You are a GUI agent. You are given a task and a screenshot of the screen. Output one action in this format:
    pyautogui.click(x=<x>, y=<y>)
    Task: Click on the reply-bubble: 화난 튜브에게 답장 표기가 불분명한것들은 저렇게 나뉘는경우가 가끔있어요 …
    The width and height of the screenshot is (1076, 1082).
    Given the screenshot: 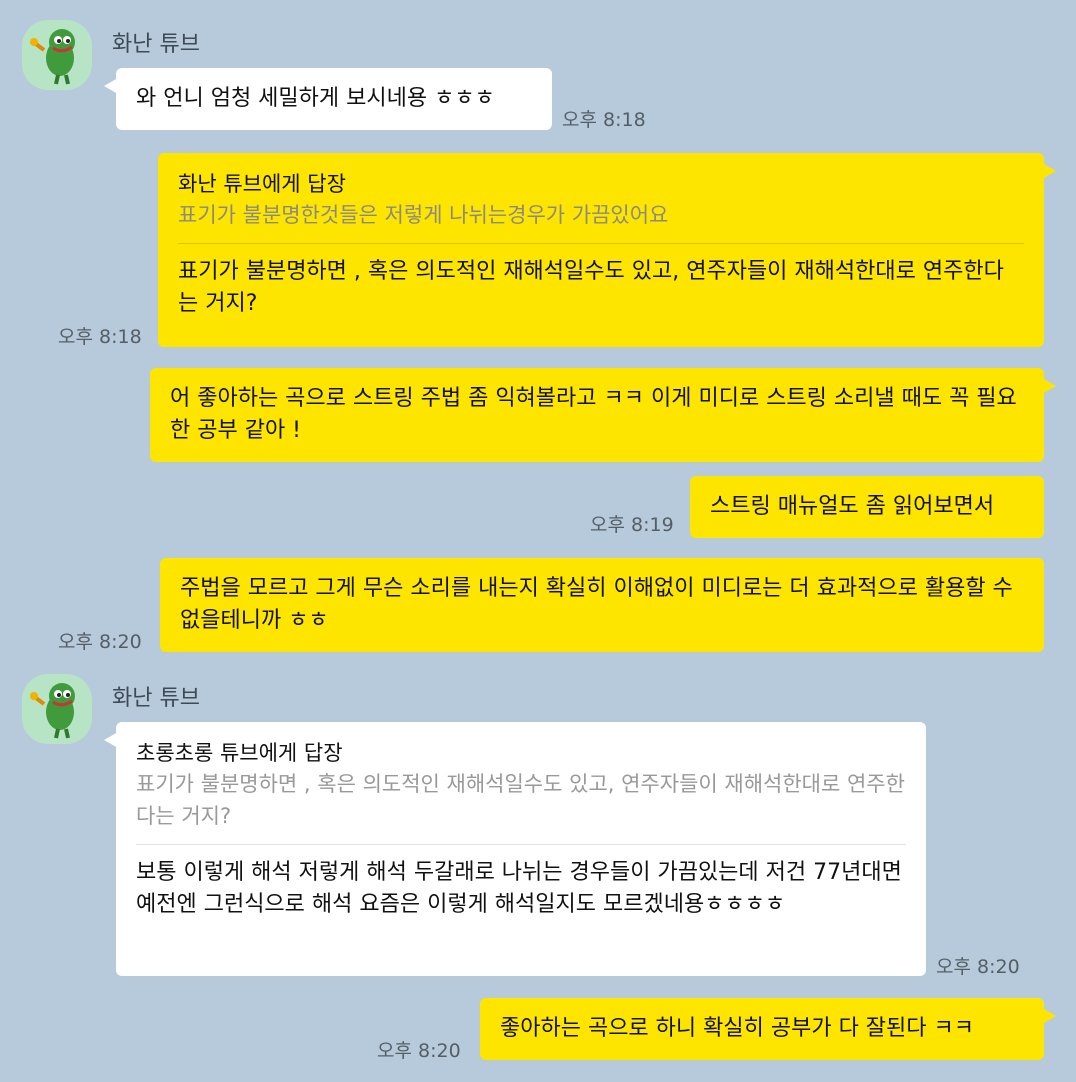 What is the action you would take?
    pyautogui.click(x=607, y=250)
    